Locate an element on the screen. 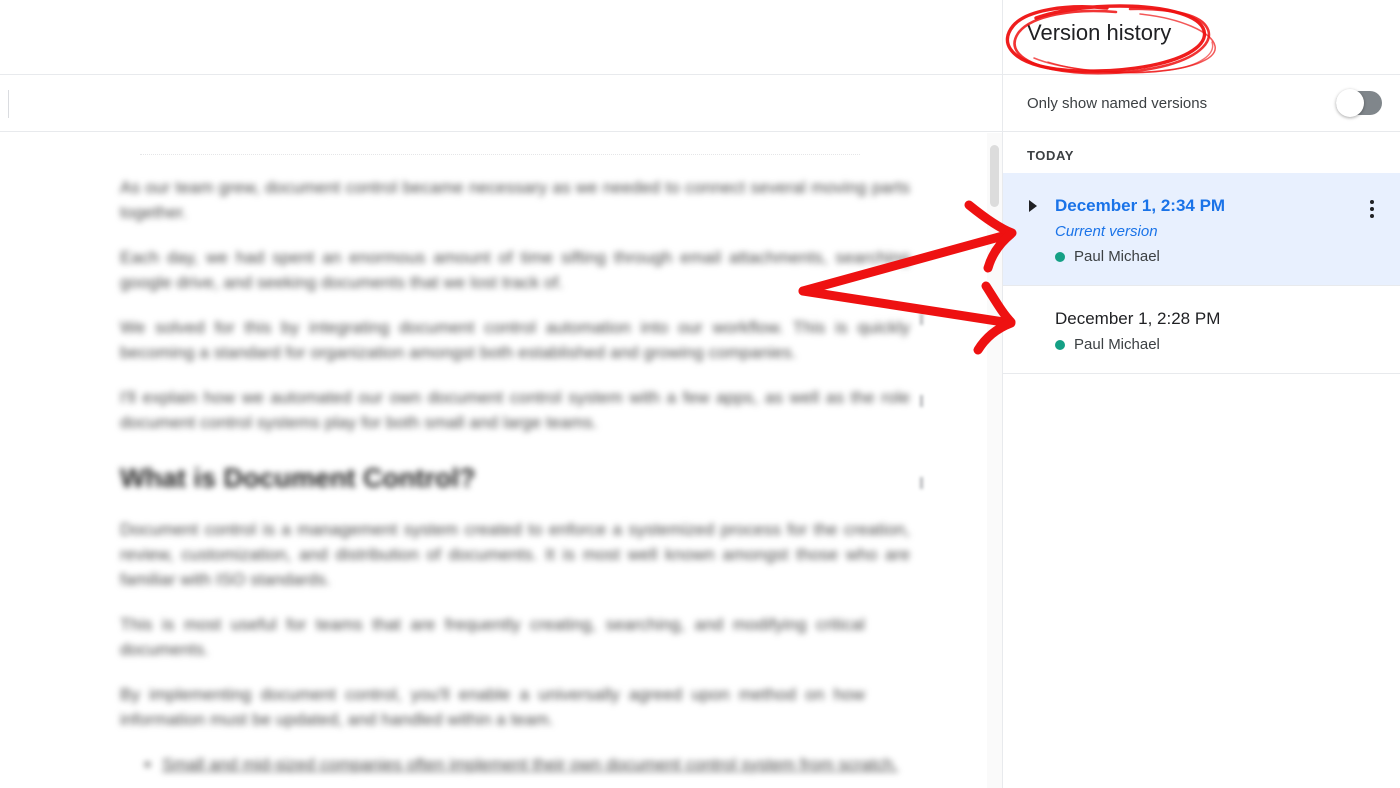  only-named-versions-toggle is located at coordinates (1359, 103).